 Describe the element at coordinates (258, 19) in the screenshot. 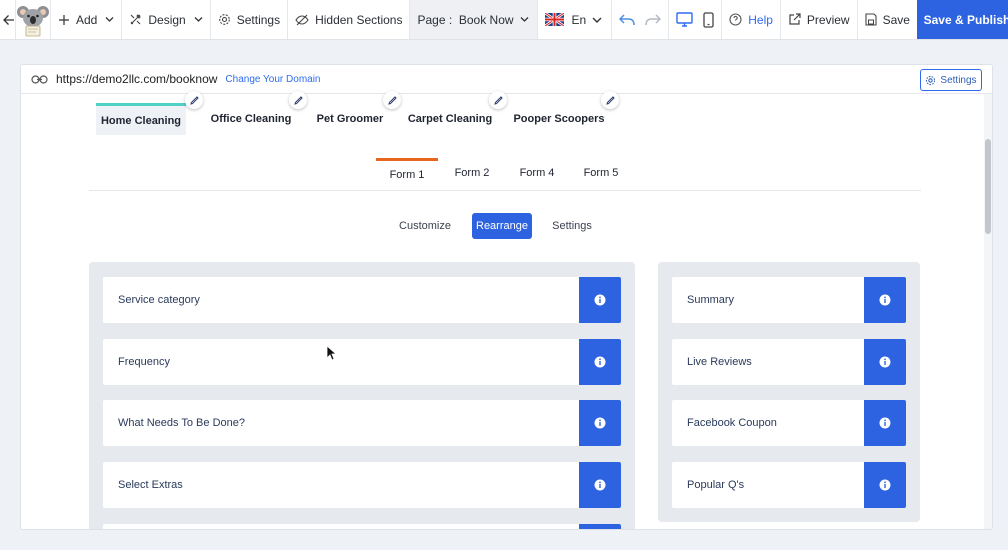

I see `settings-label: Settings` at that location.